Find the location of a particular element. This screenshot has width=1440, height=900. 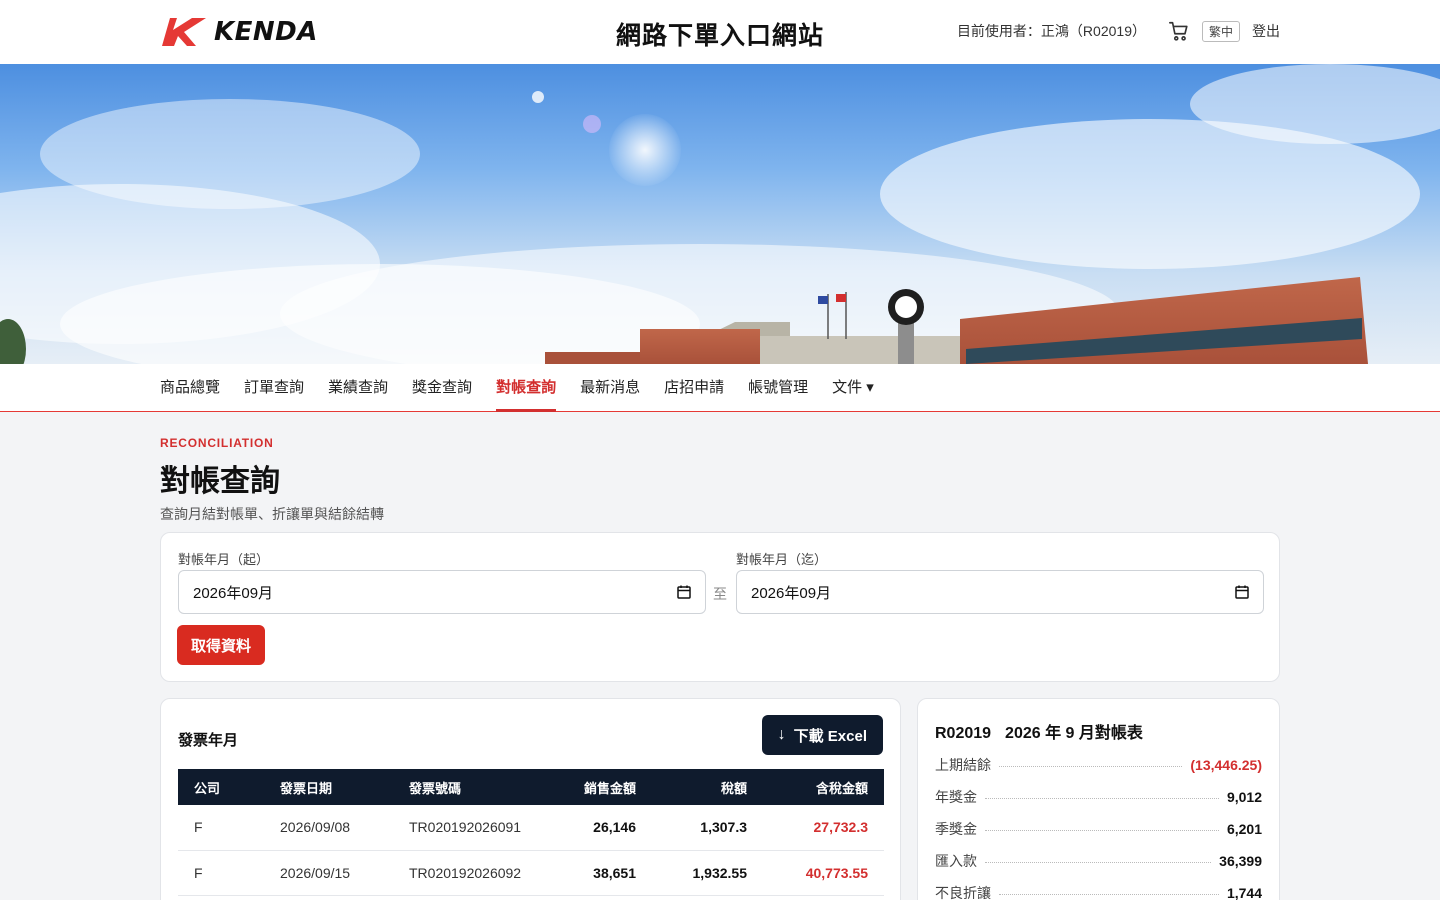

summary-row-remittance: 匯入款 36,399 is located at coordinates (1098, 861).